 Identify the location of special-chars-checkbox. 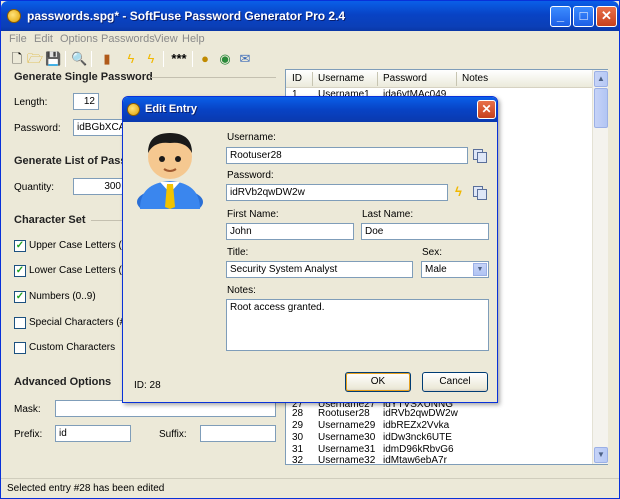
(20, 323).